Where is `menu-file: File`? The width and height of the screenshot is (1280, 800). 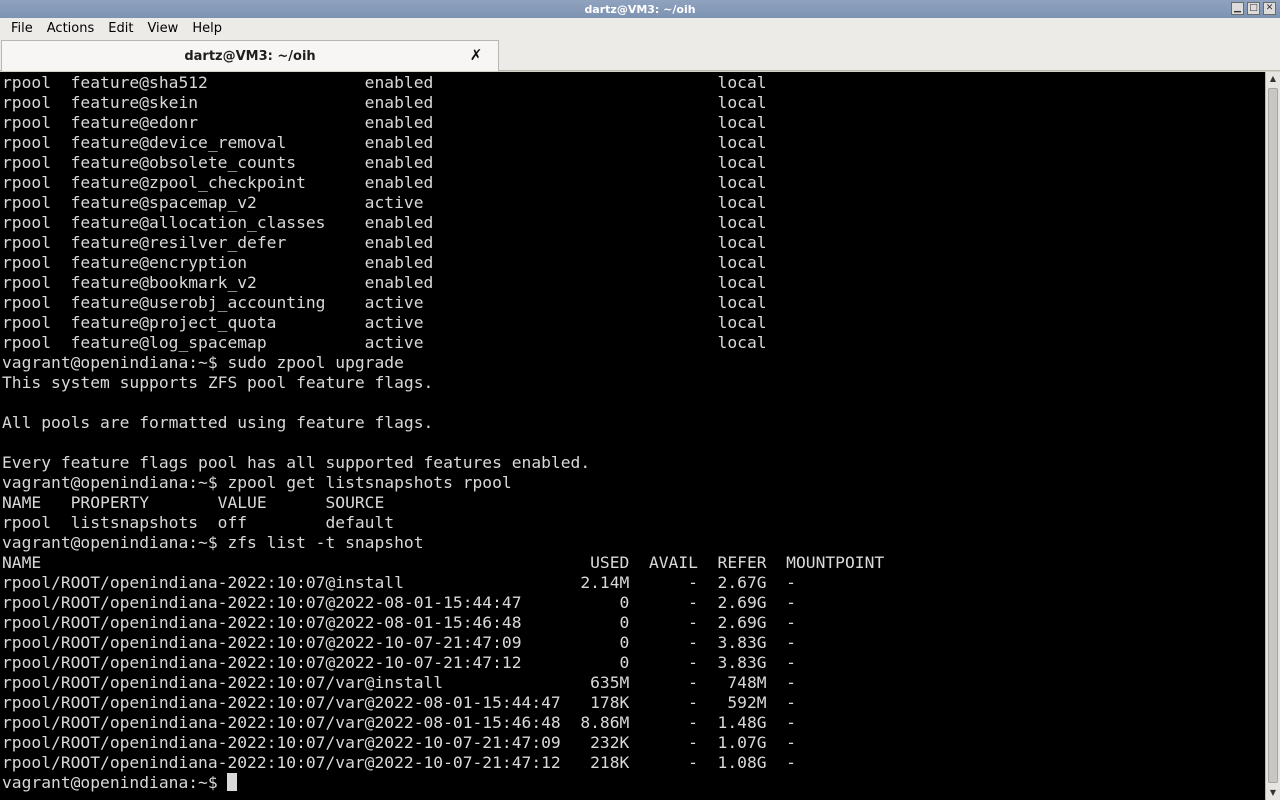
menu-file: File is located at coordinates (22, 28).